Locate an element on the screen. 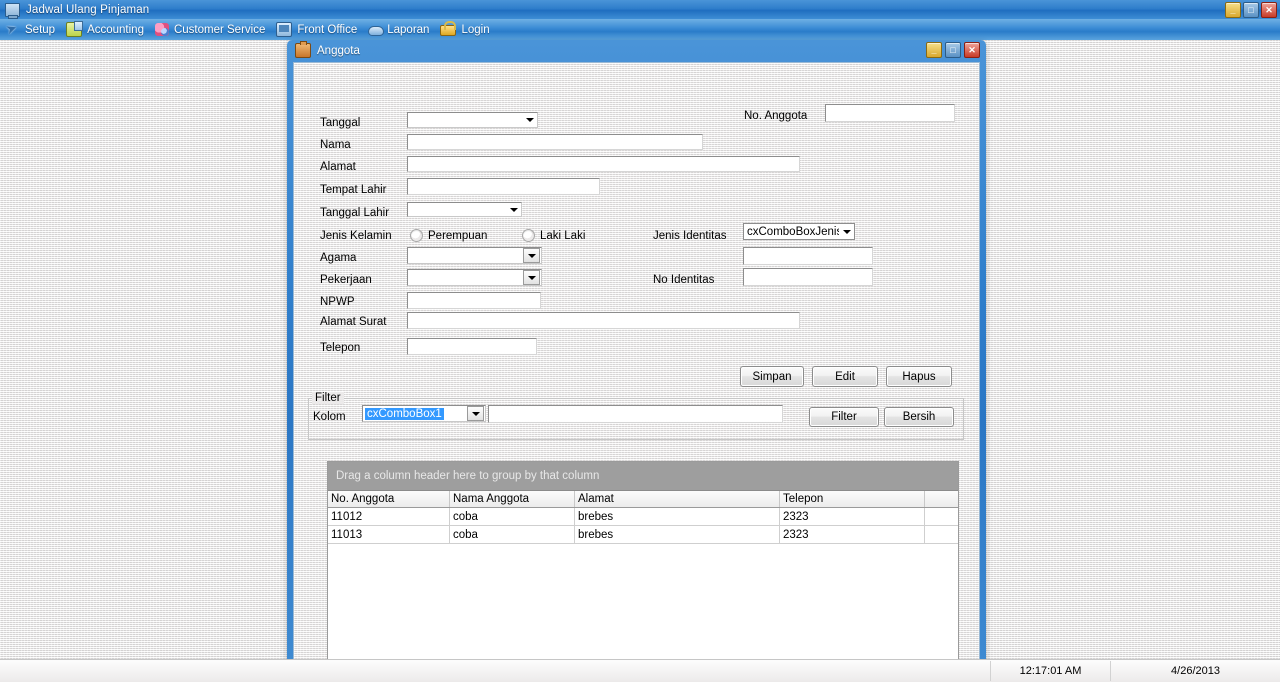 This screenshot has width=1280, height=682. table-row: 11013 coba brebes 2323 is located at coordinates (643, 535).